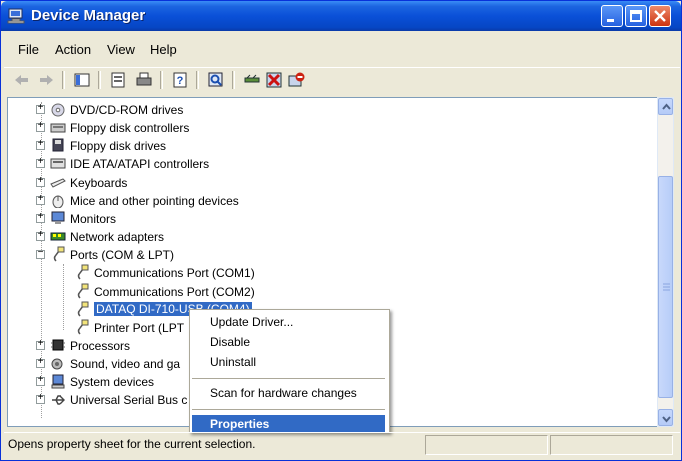 This screenshot has height=461, width=682. Describe the element at coordinates (28, 49) in the screenshot. I see `menu-file: File` at that location.